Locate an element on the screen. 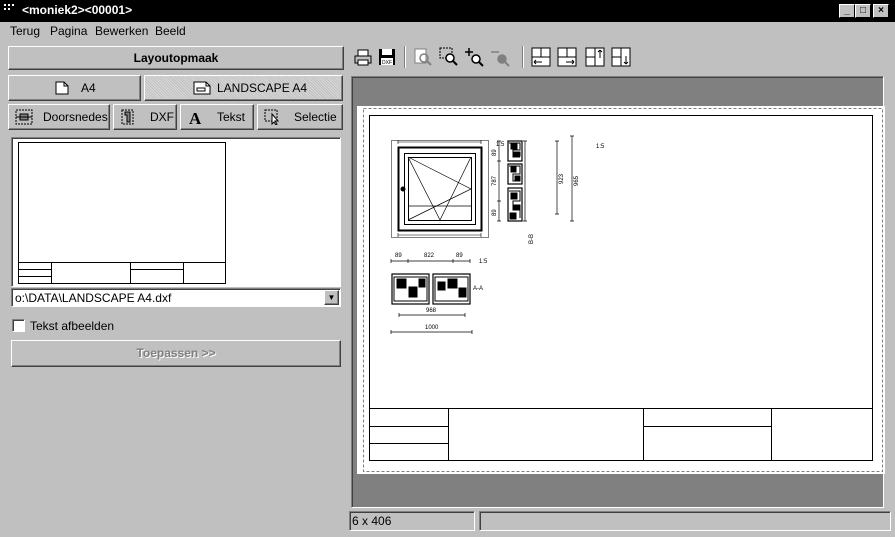 Image resolution: width=895 pixels, height=537 pixels. title-block is located at coordinates (621, 434).